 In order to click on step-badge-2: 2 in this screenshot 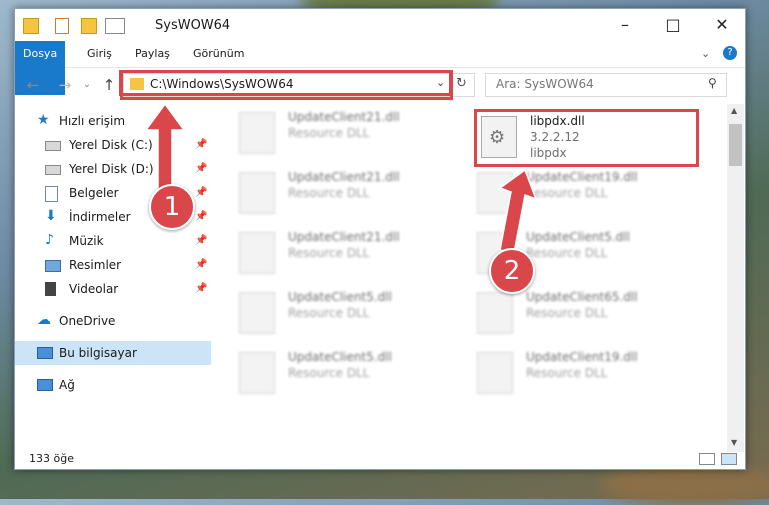, I will do `click(512, 271)`.